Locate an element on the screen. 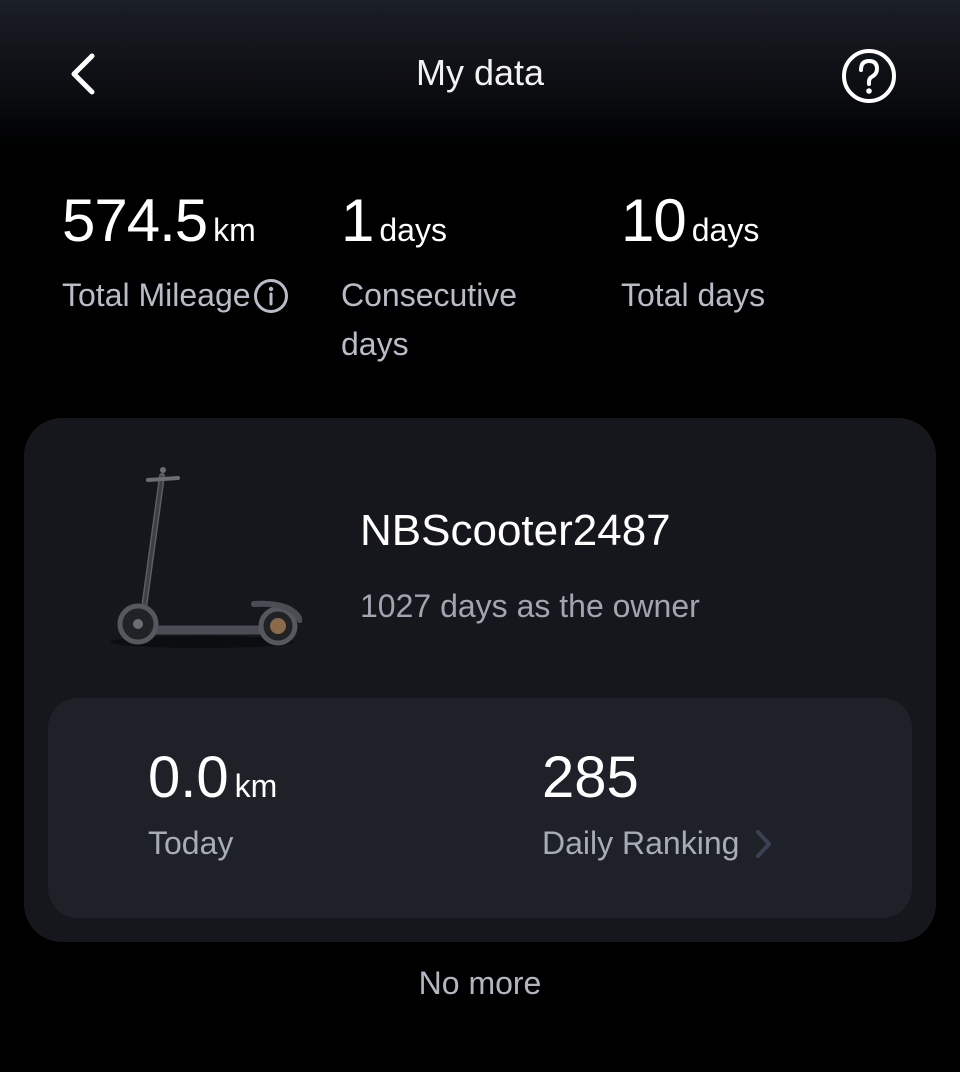 The width and height of the screenshot is (960, 1072). total-mileage-unit: km is located at coordinates (234, 230).